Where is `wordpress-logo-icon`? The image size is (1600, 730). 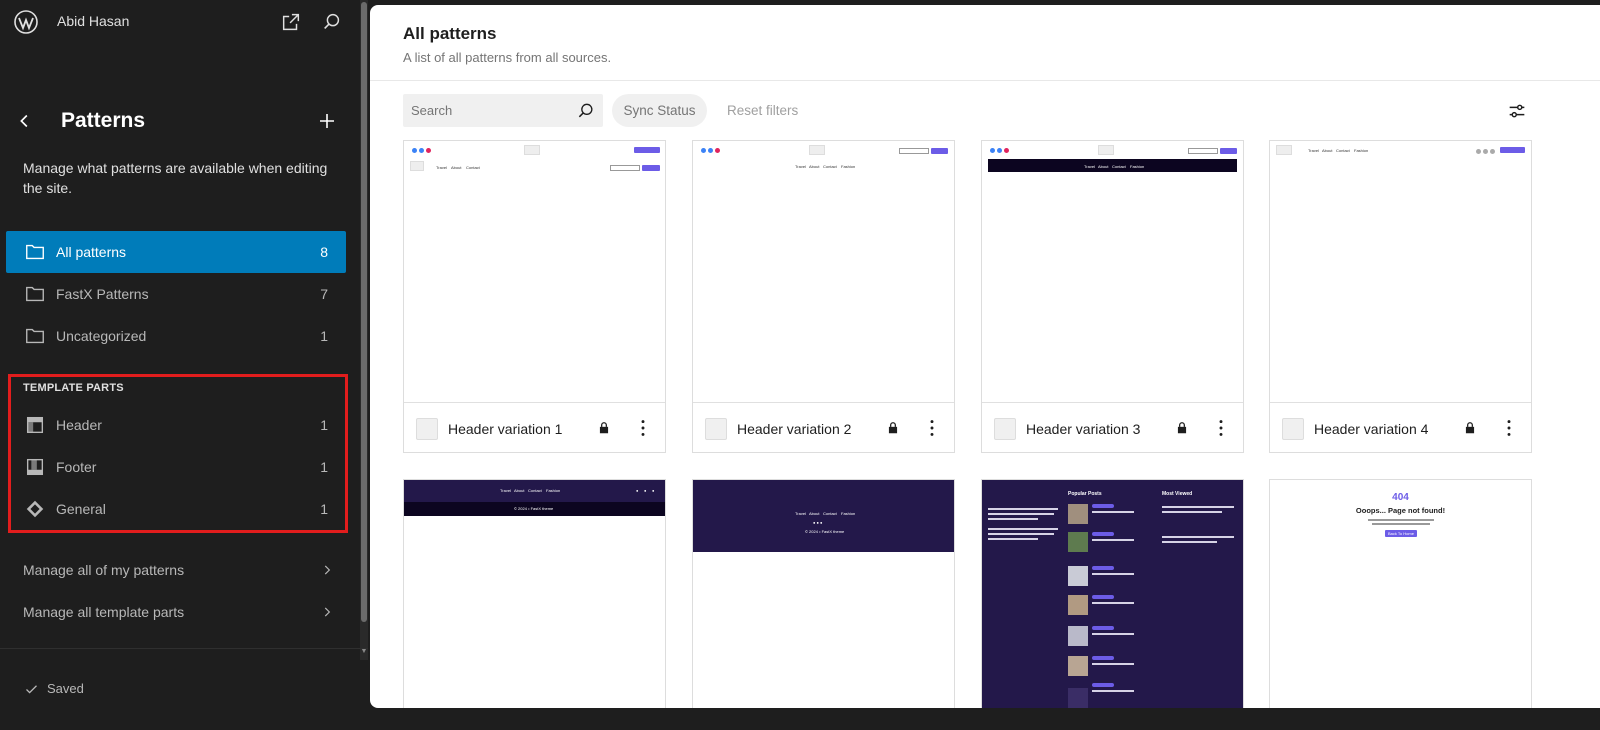
wordpress-logo-icon is located at coordinates (26, 22).